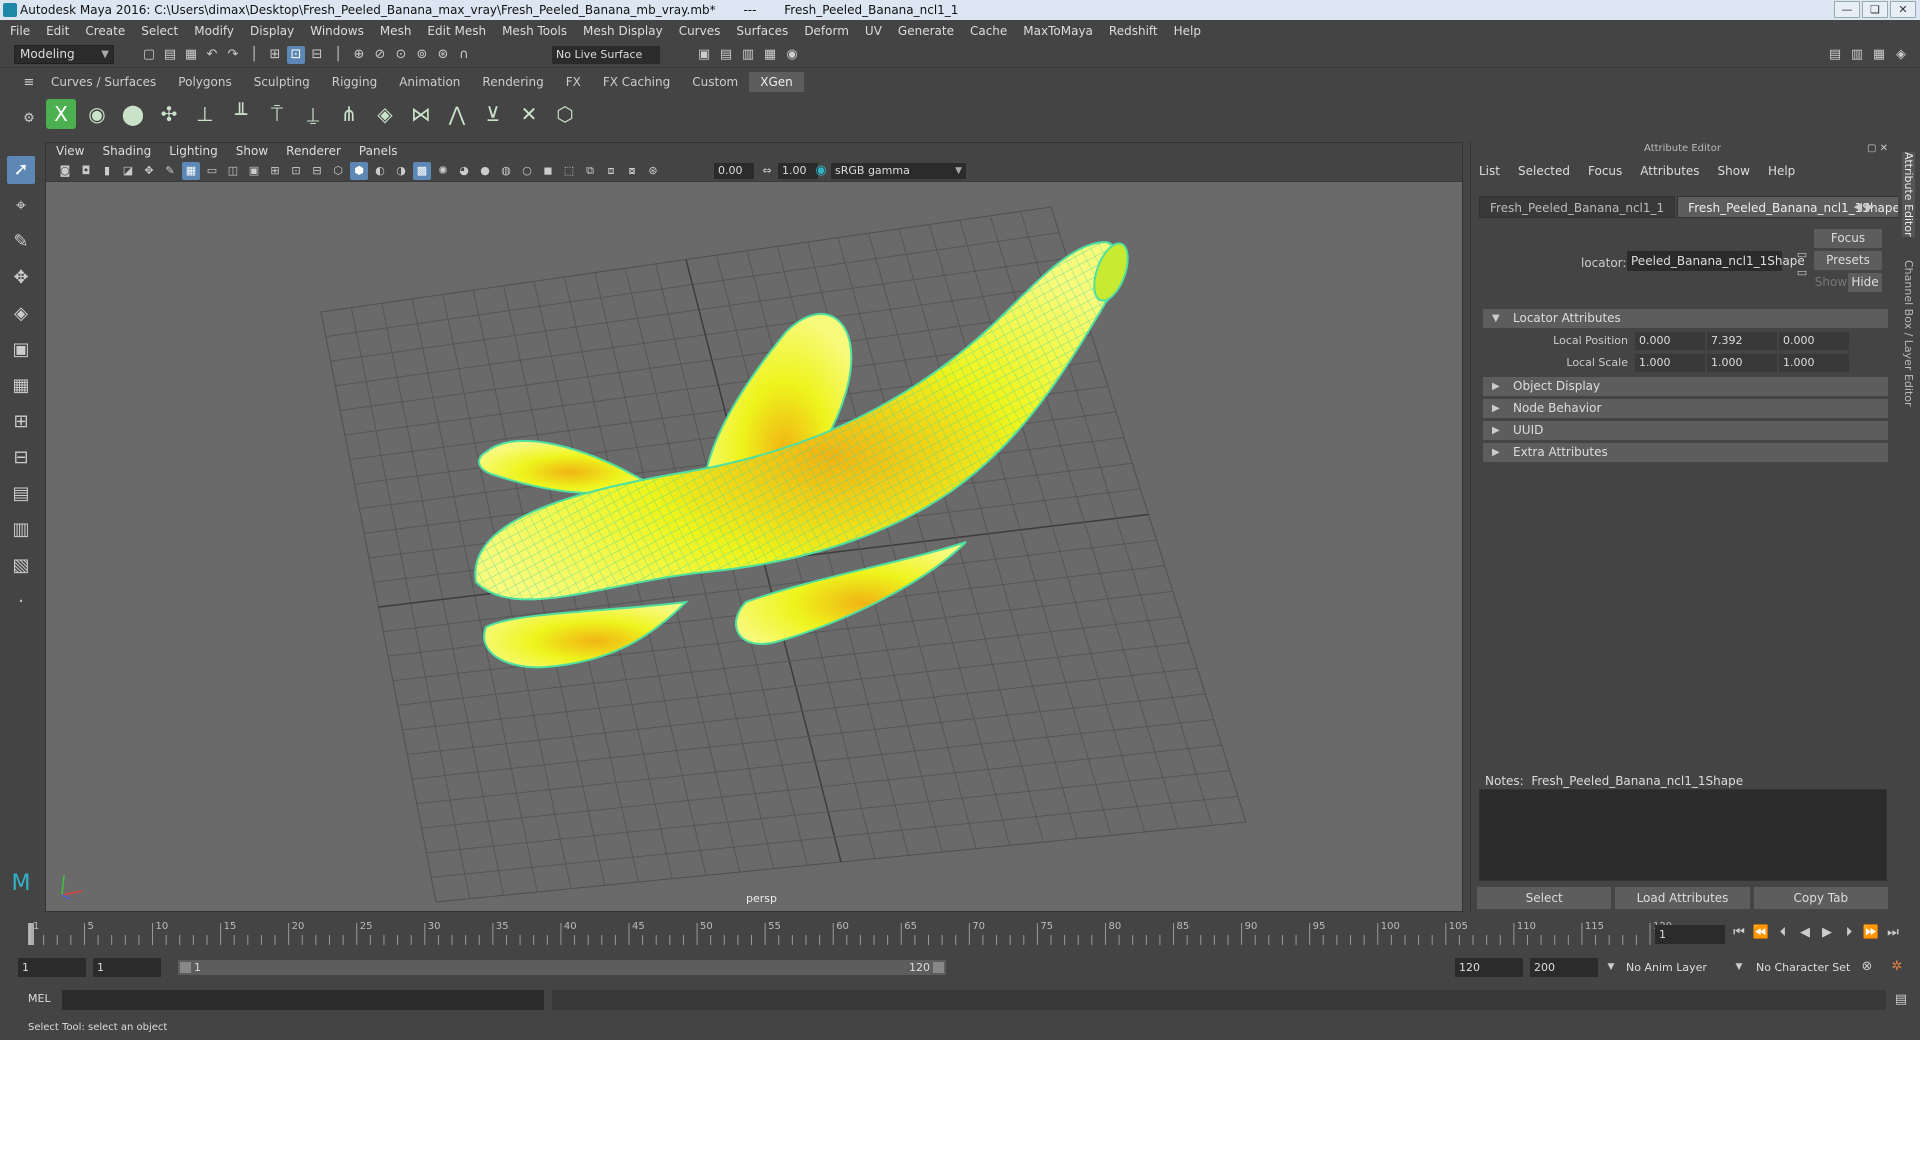 The image size is (1920, 1158). What do you see at coordinates (1827, 933) in the screenshot?
I see `play-forwards-icon: ▶` at bounding box center [1827, 933].